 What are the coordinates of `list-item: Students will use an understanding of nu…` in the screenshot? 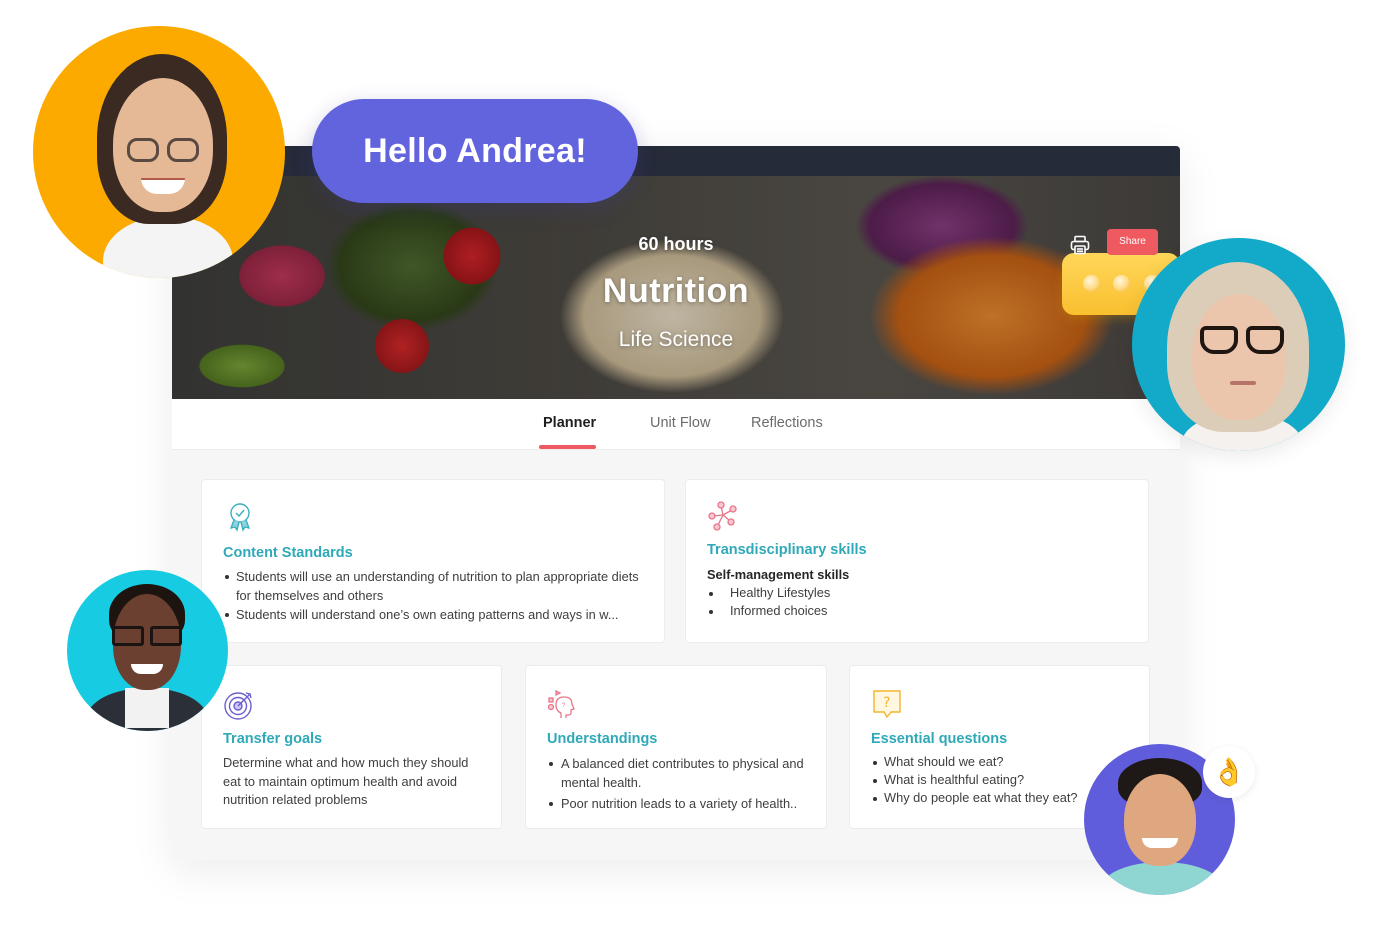 It's located at (434, 586).